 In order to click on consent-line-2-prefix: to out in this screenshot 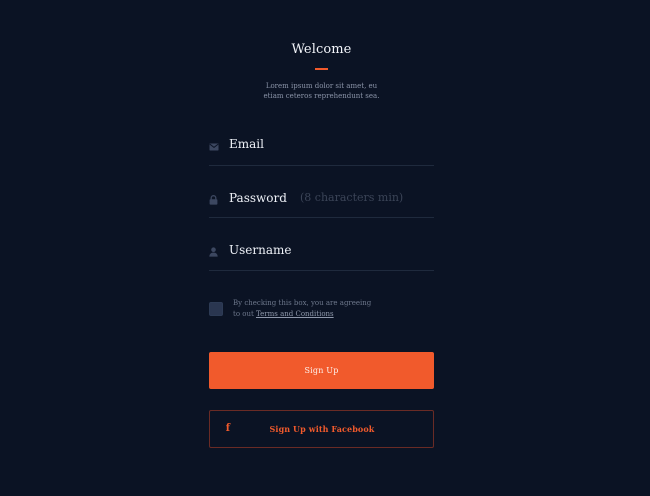, I will do `click(245, 314)`.